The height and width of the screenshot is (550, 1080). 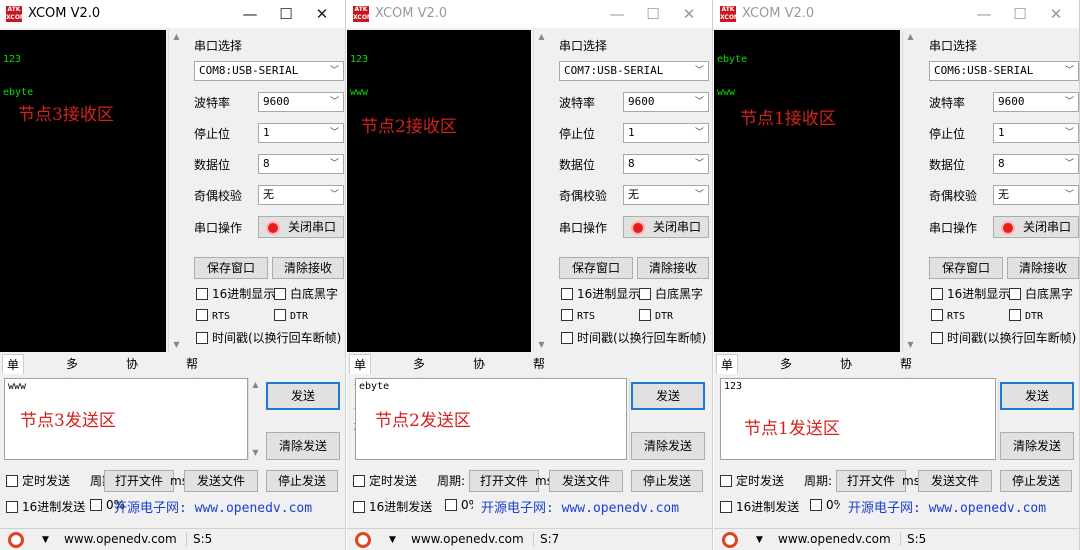 I want to click on maximize-icon: ☐, so click(x=286, y=14).